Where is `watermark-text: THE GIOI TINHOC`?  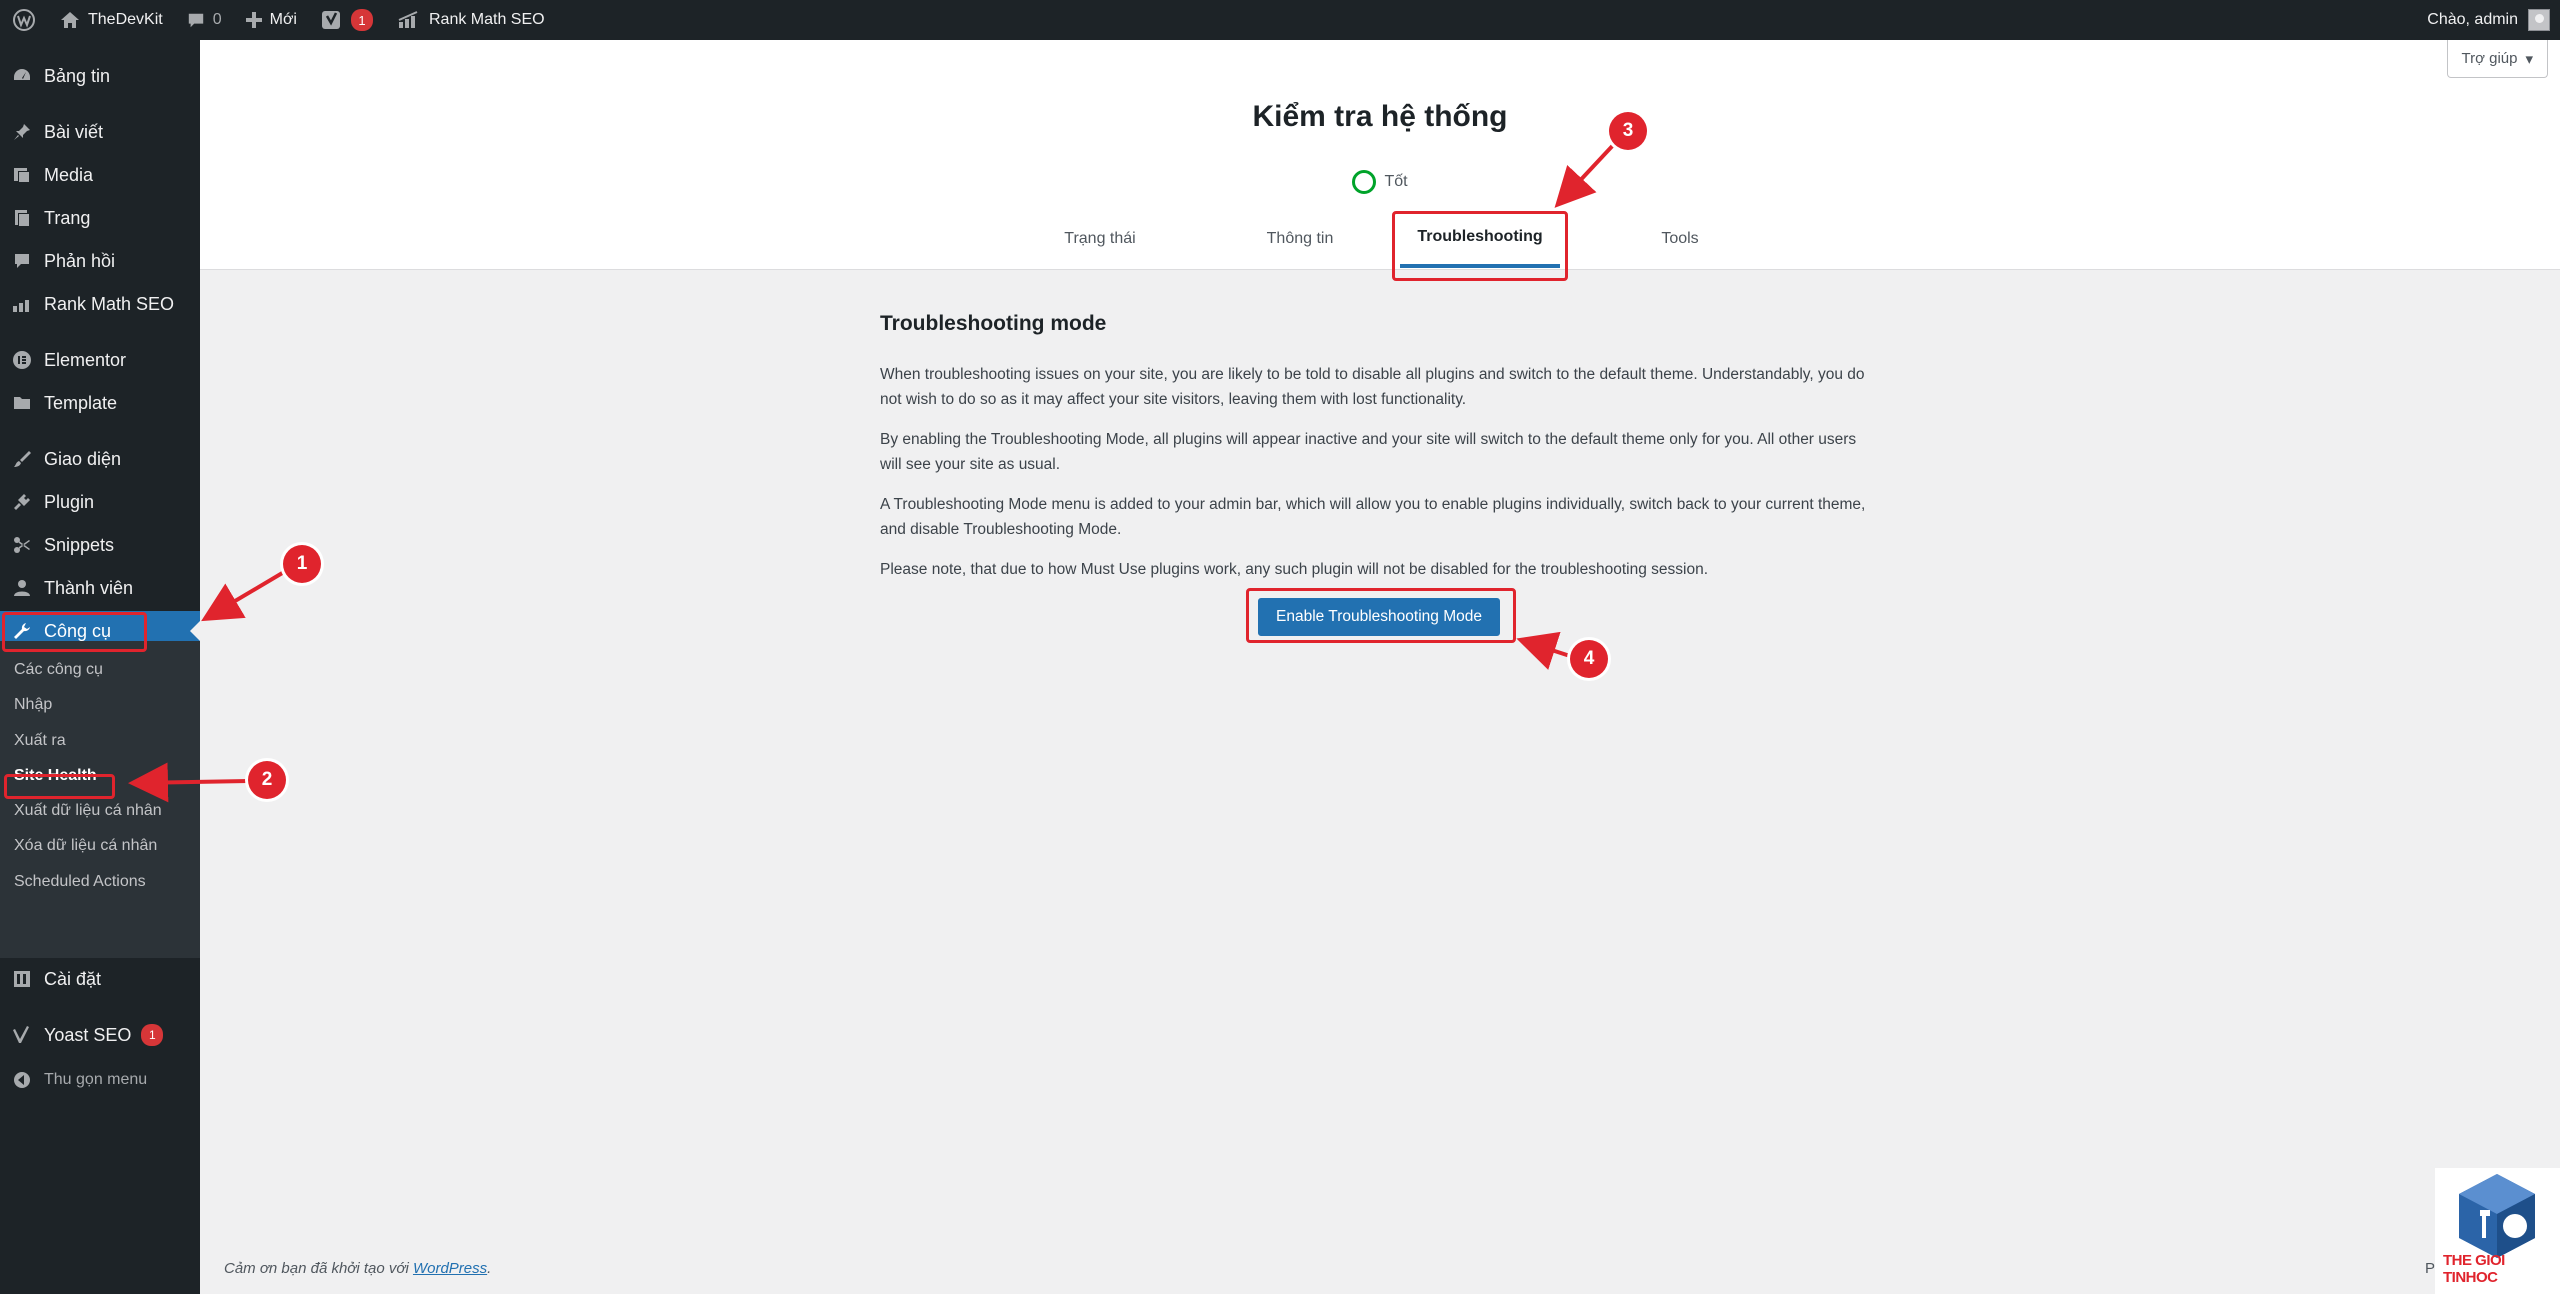 watermark-text: THE GIOI TINHOC is located at coordinates (2474, 1269).